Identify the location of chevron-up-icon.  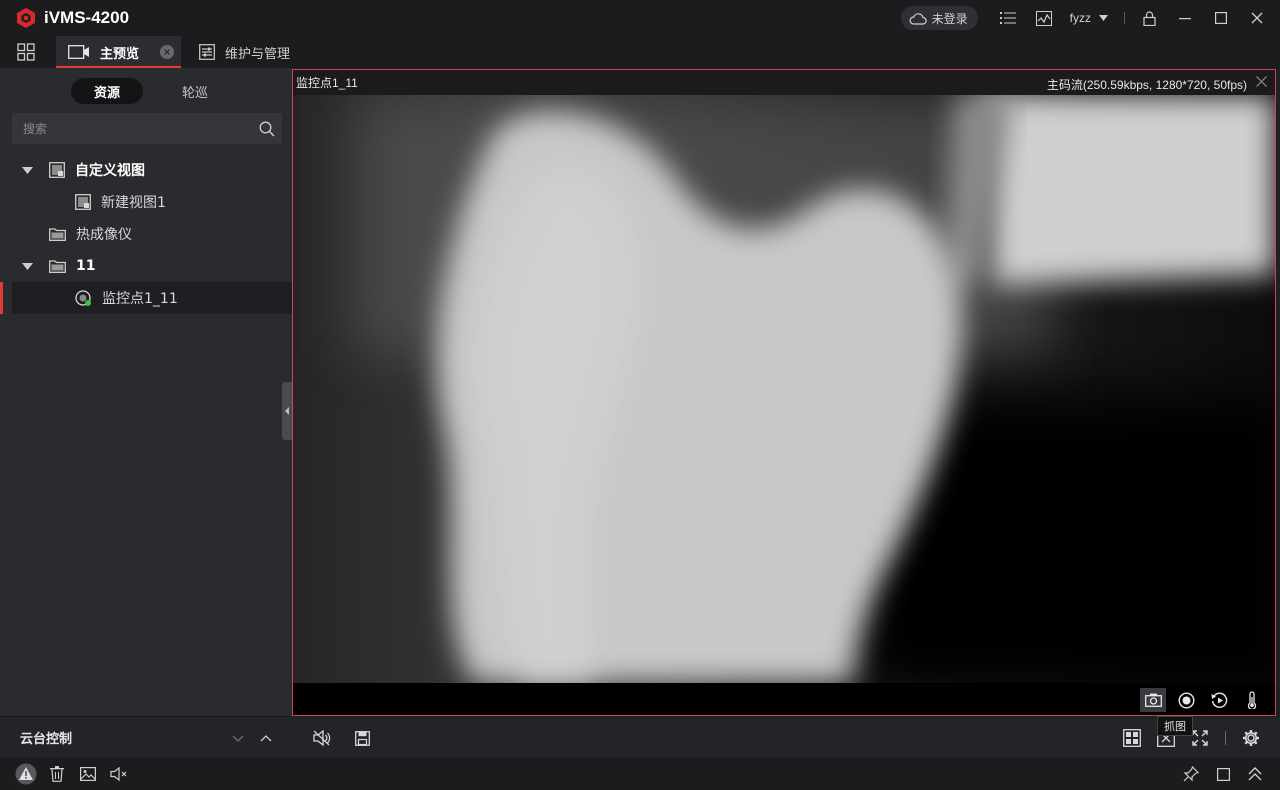
(266, 738).